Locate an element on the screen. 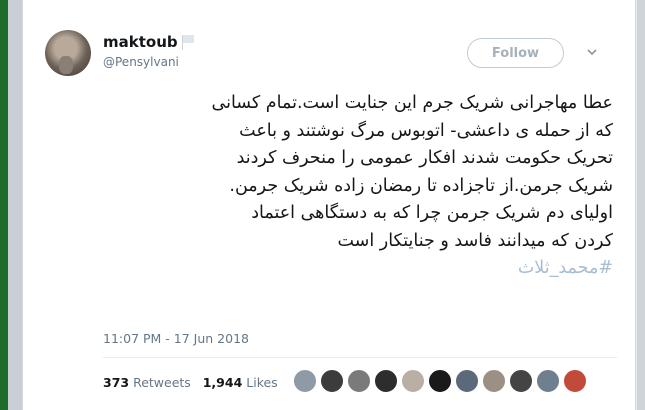  flag-icon is located at coordinates (188, 42).